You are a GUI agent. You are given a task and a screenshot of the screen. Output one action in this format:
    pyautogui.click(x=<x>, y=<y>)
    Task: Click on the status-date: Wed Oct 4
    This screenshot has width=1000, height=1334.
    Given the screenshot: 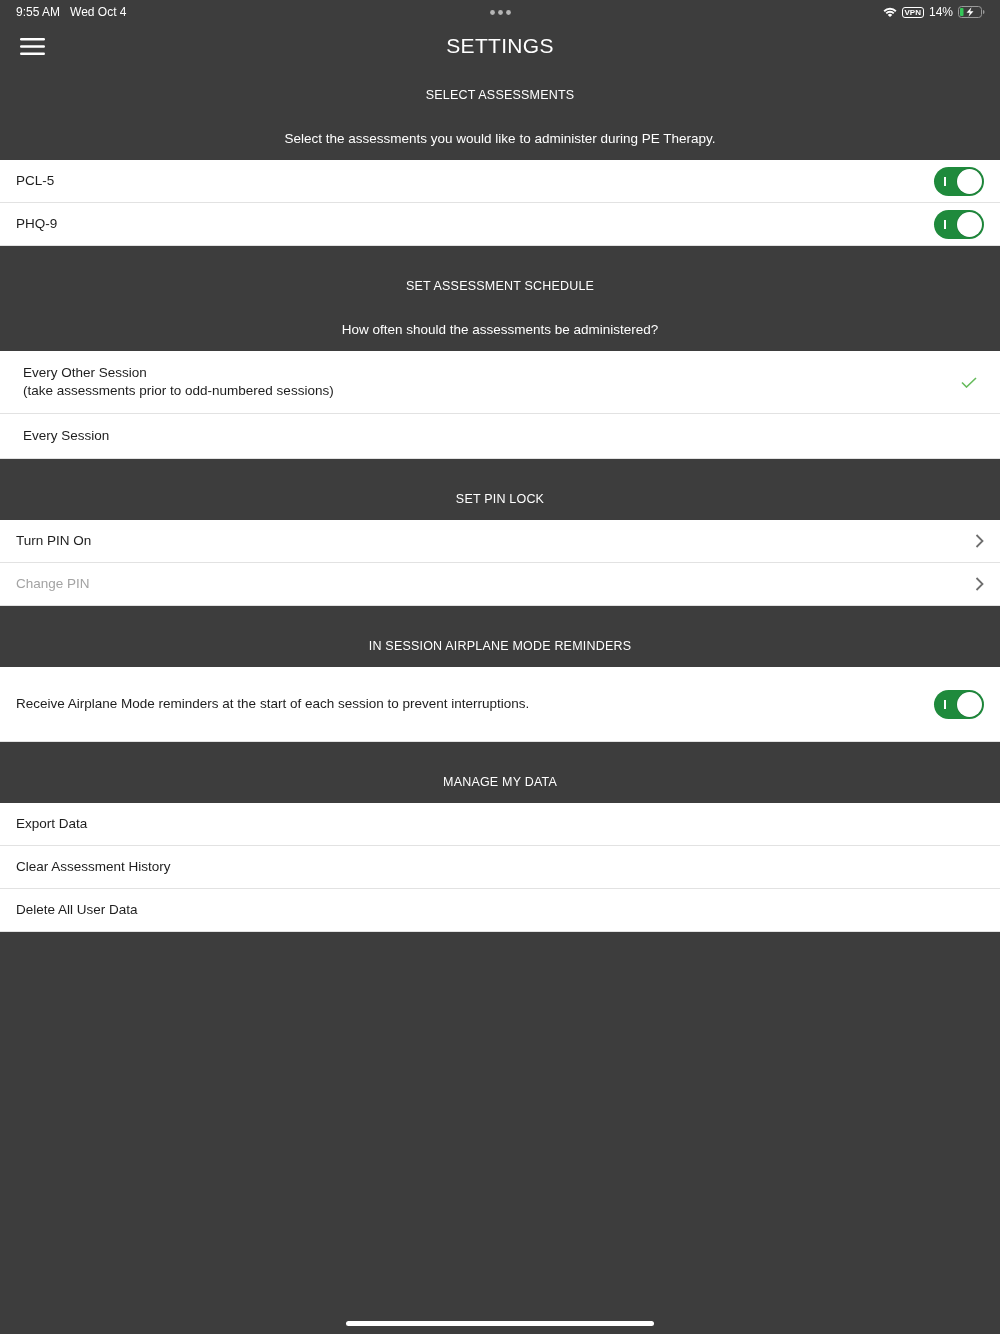 What is the action you would take?
    pyautogui.click(x=98, y=12)
    